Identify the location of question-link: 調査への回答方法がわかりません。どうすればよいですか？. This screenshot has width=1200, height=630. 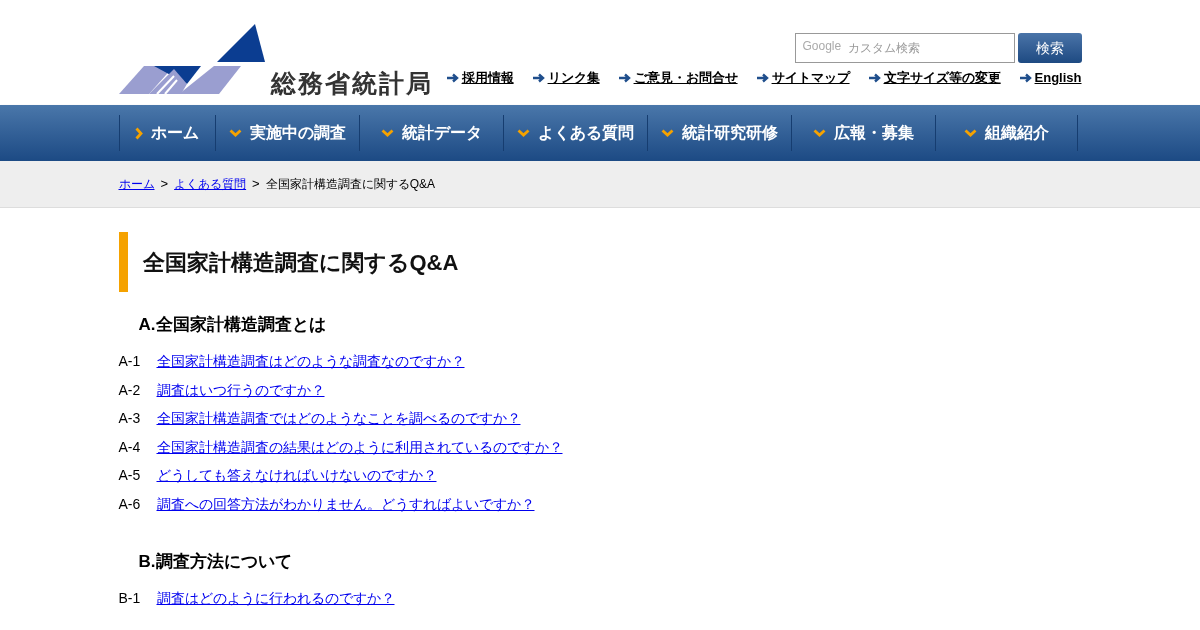
(345, 504).